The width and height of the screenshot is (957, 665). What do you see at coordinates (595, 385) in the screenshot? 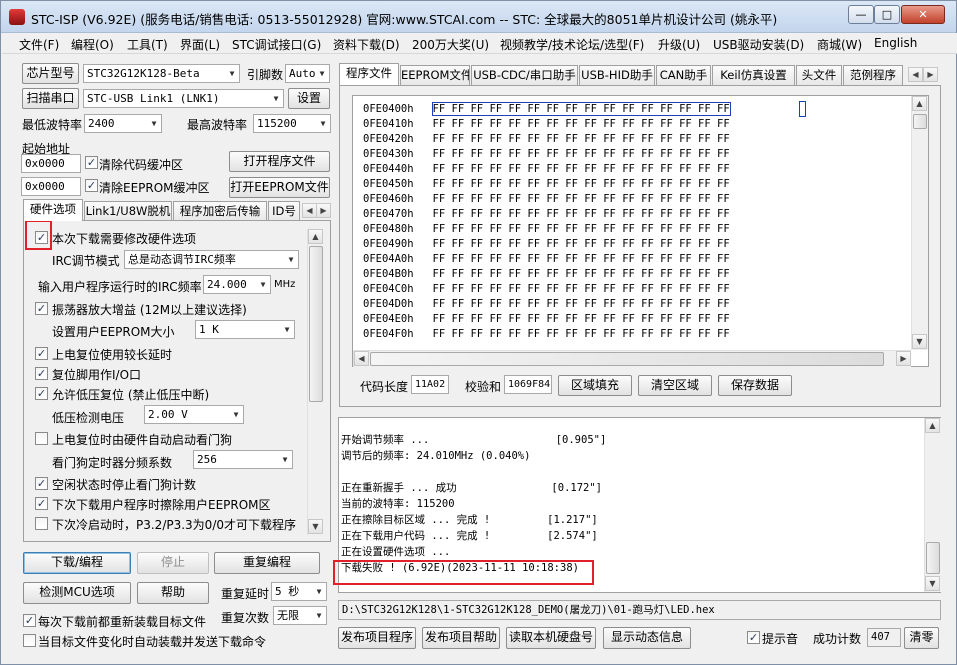
I see `fill-region-button: 区域填充` at bounding box center [595, 385].